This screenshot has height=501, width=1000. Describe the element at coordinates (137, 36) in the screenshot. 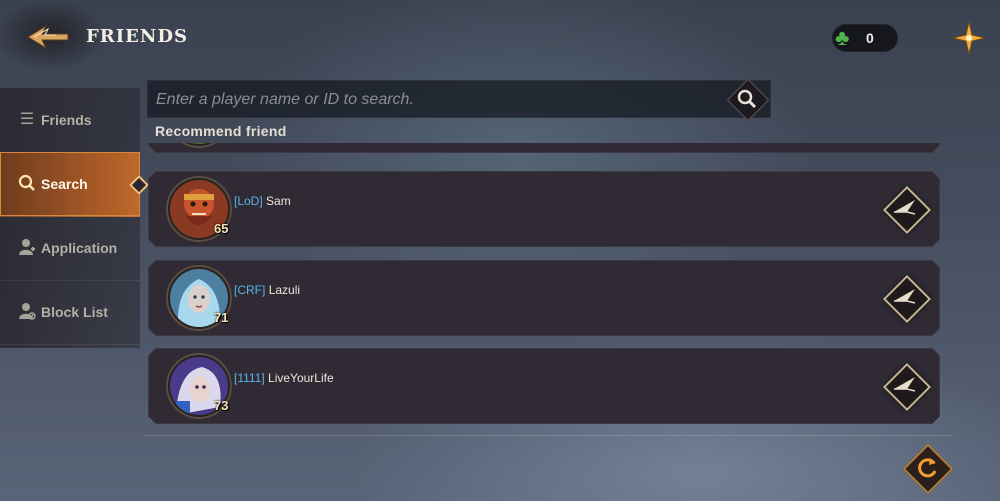

I see `page-title: FRIENDS` at that location.